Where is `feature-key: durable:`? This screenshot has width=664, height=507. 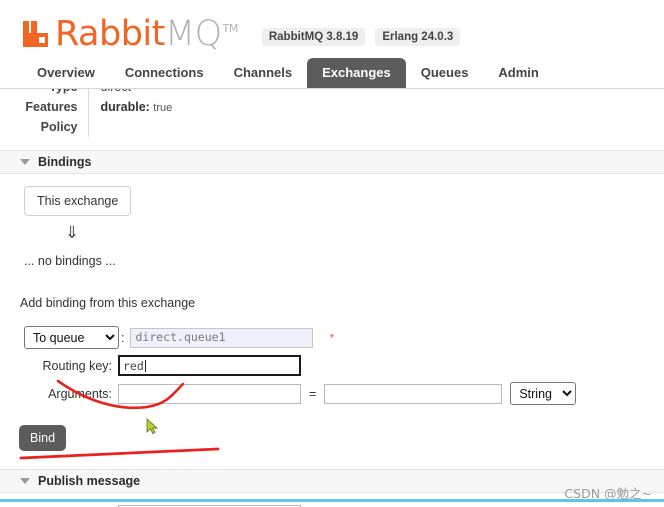 feature-key: durable: is located at coordinates (125, 107).